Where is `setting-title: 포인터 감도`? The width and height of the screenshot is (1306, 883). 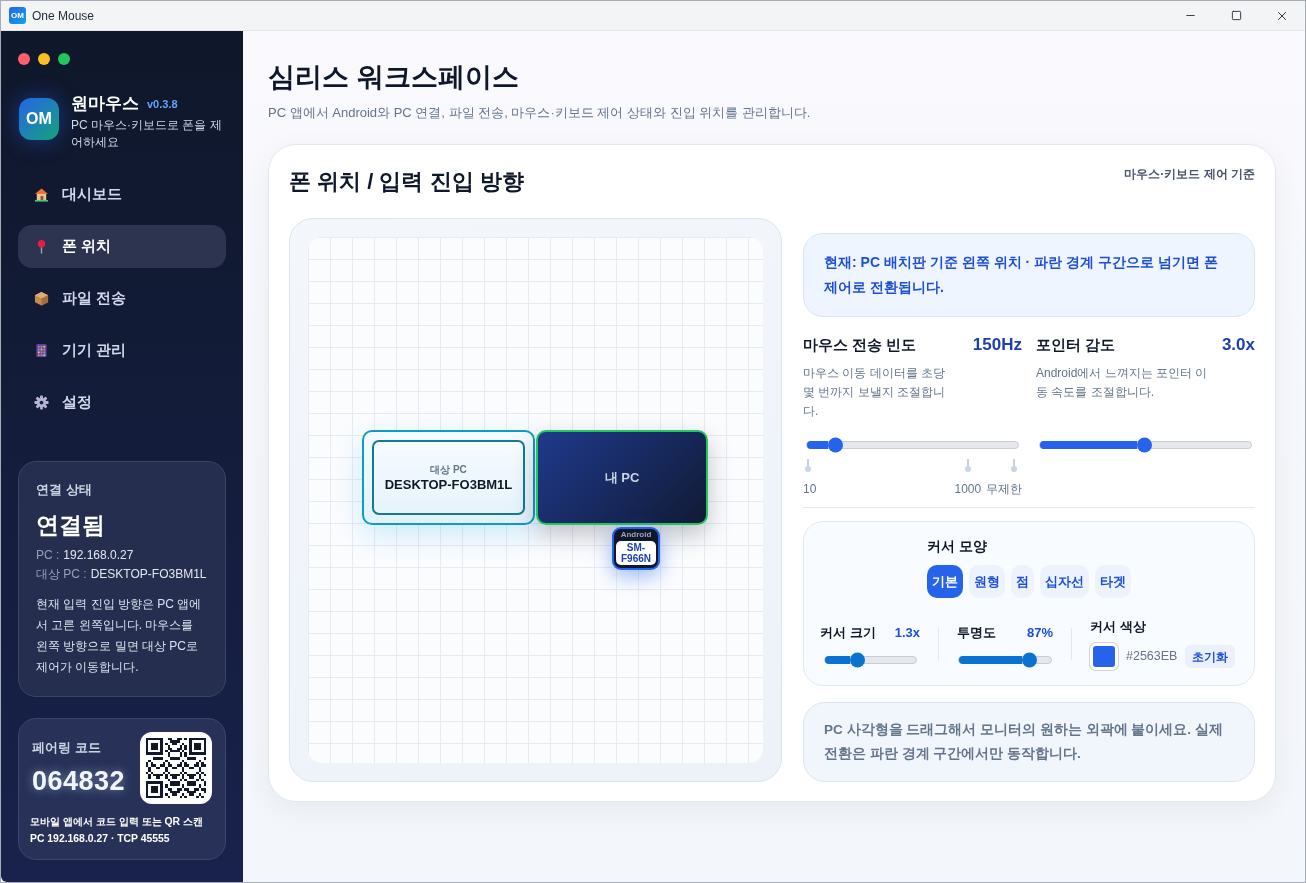 setting-title: 포인터 감도 is located at coordinates (1076, 344).